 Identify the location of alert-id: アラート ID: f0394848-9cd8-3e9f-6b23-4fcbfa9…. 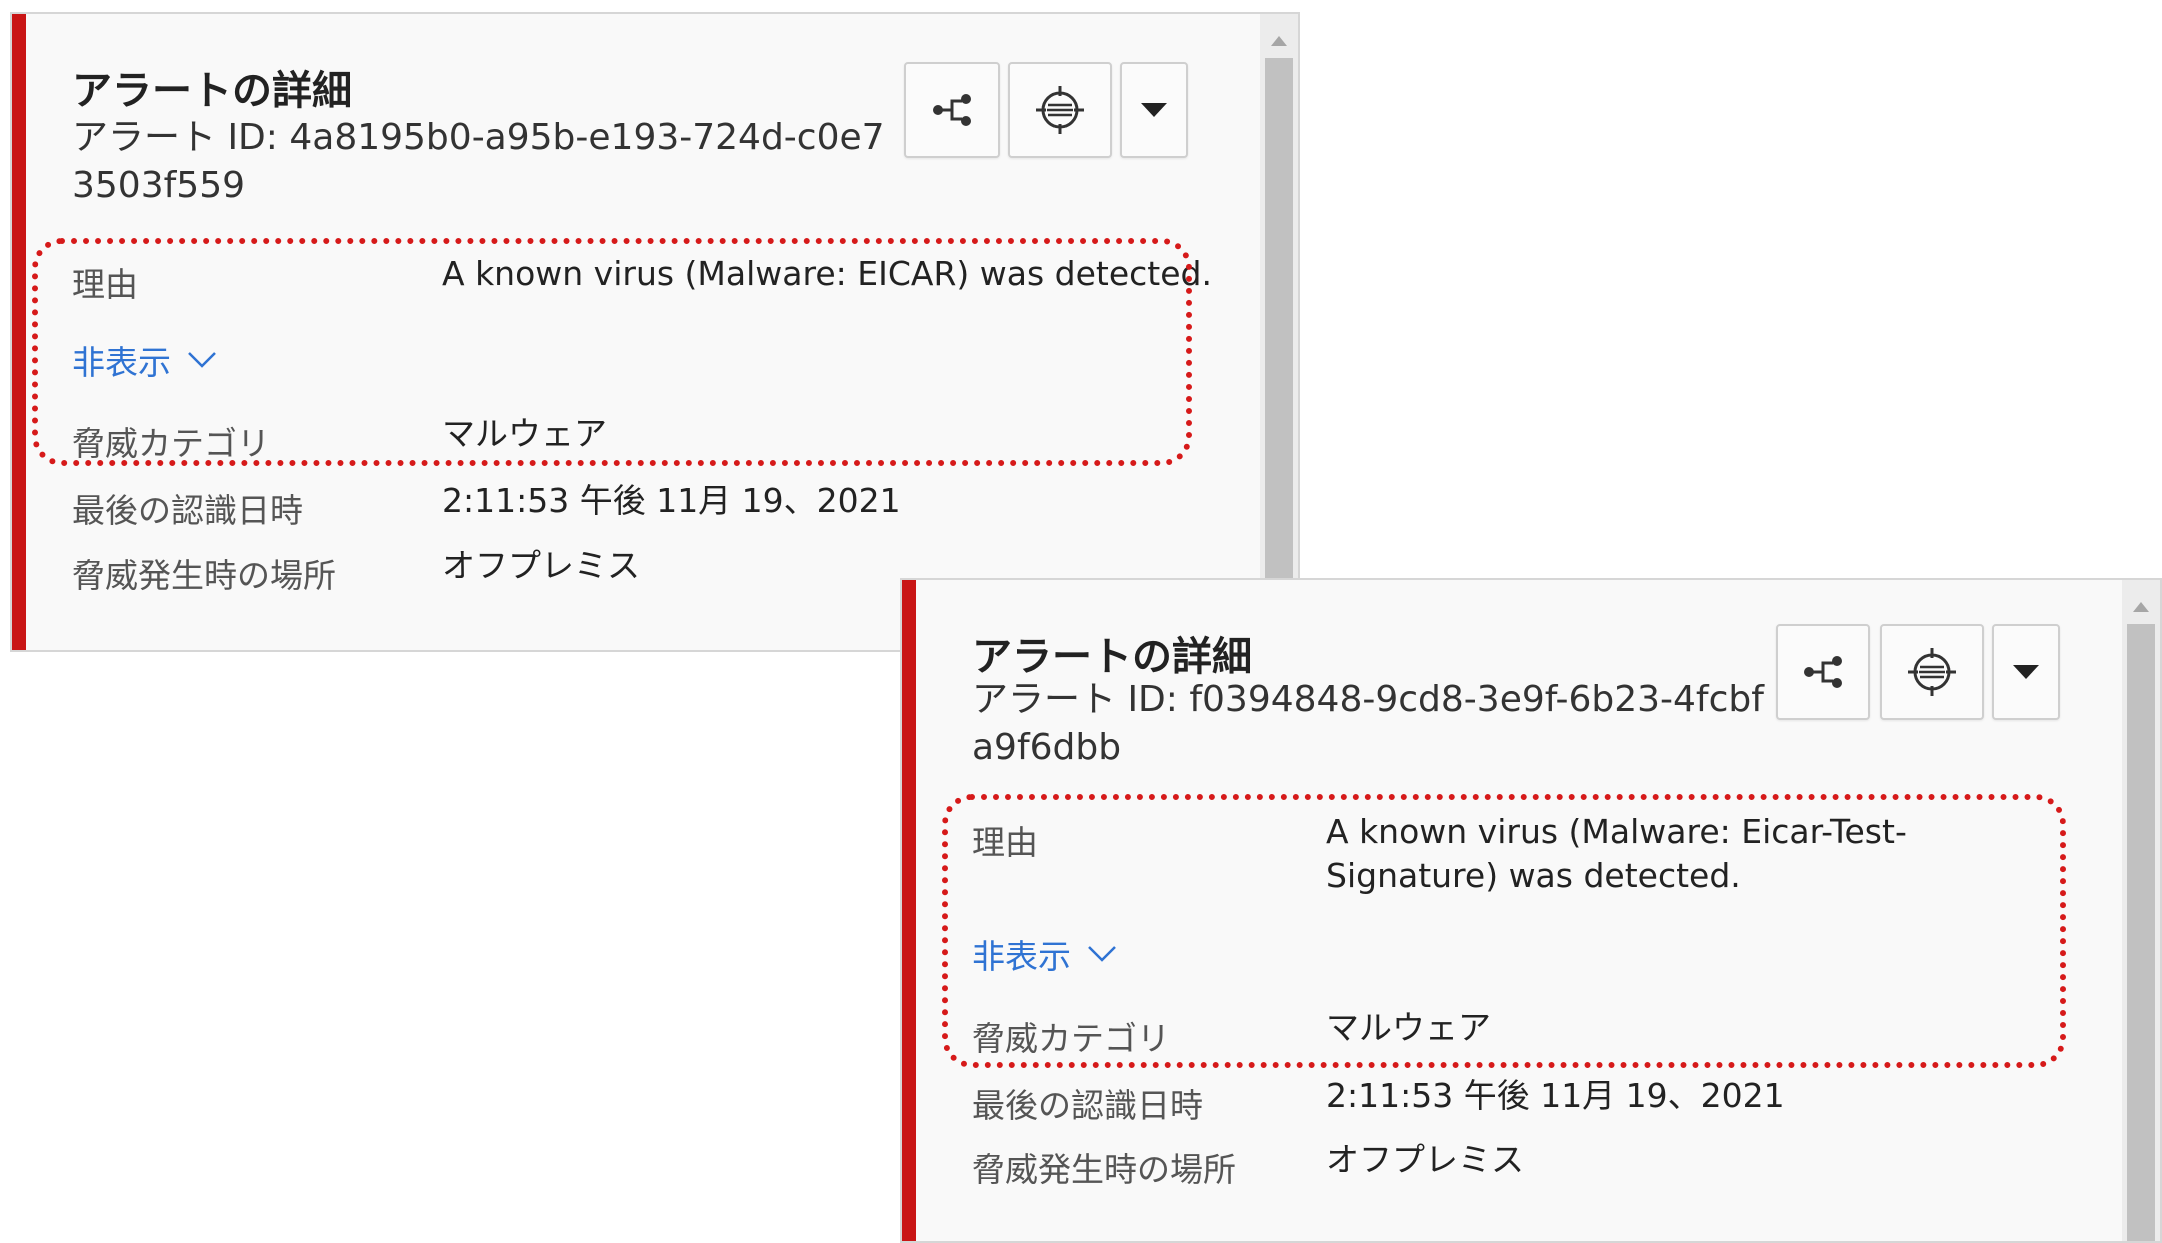
(1368, 723).